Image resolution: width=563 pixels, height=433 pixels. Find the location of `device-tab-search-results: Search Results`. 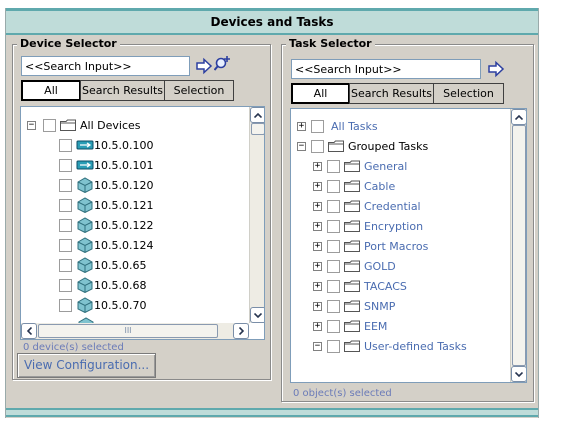

device-tab-search-results: Search Results is located at coordinates (122, 90).